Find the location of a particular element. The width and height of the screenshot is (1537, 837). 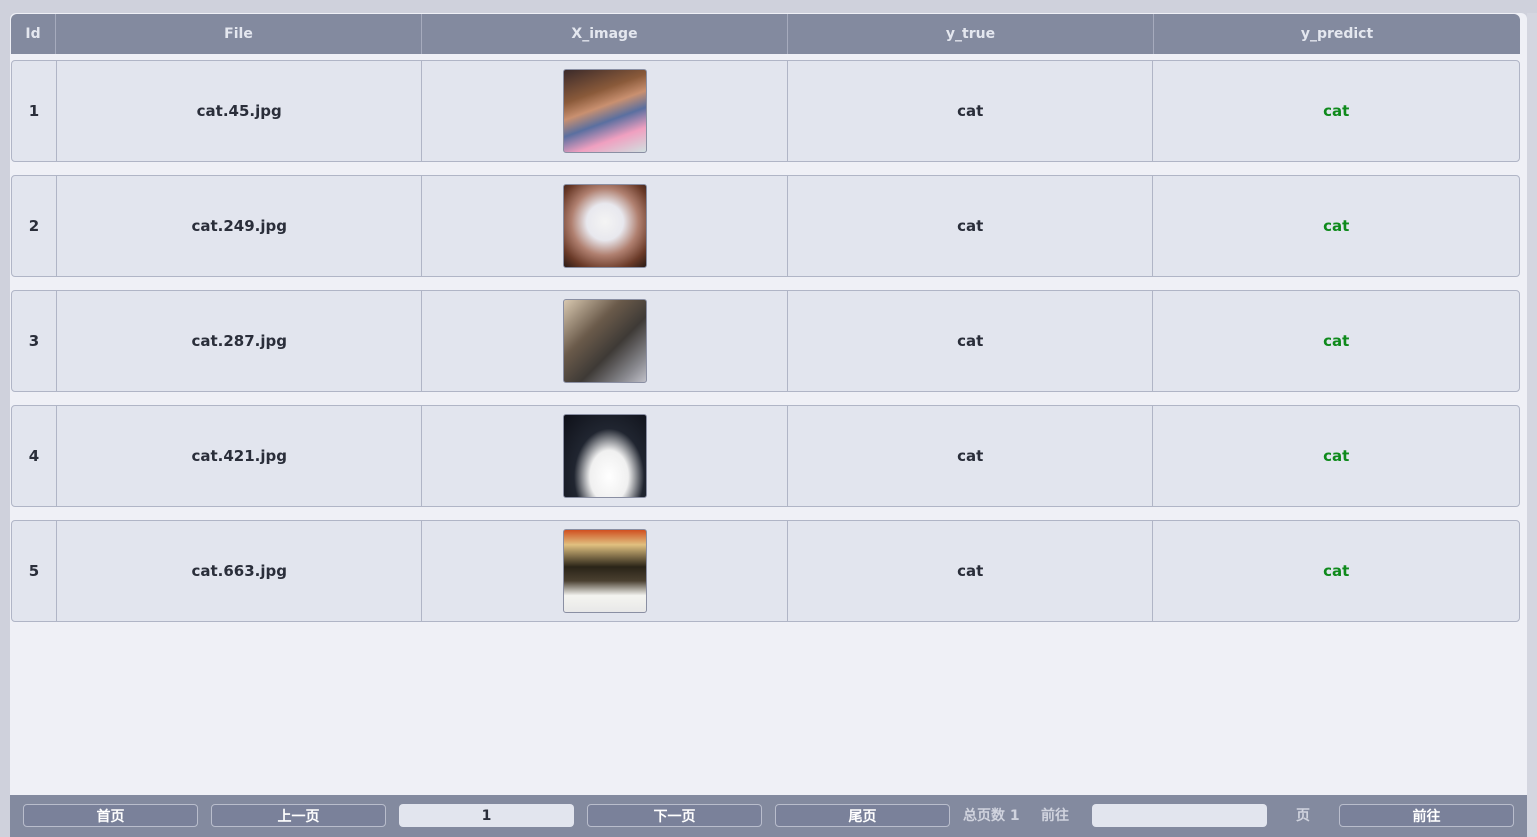

next-page-button: 下一页 is located at coordinates (674, 815).